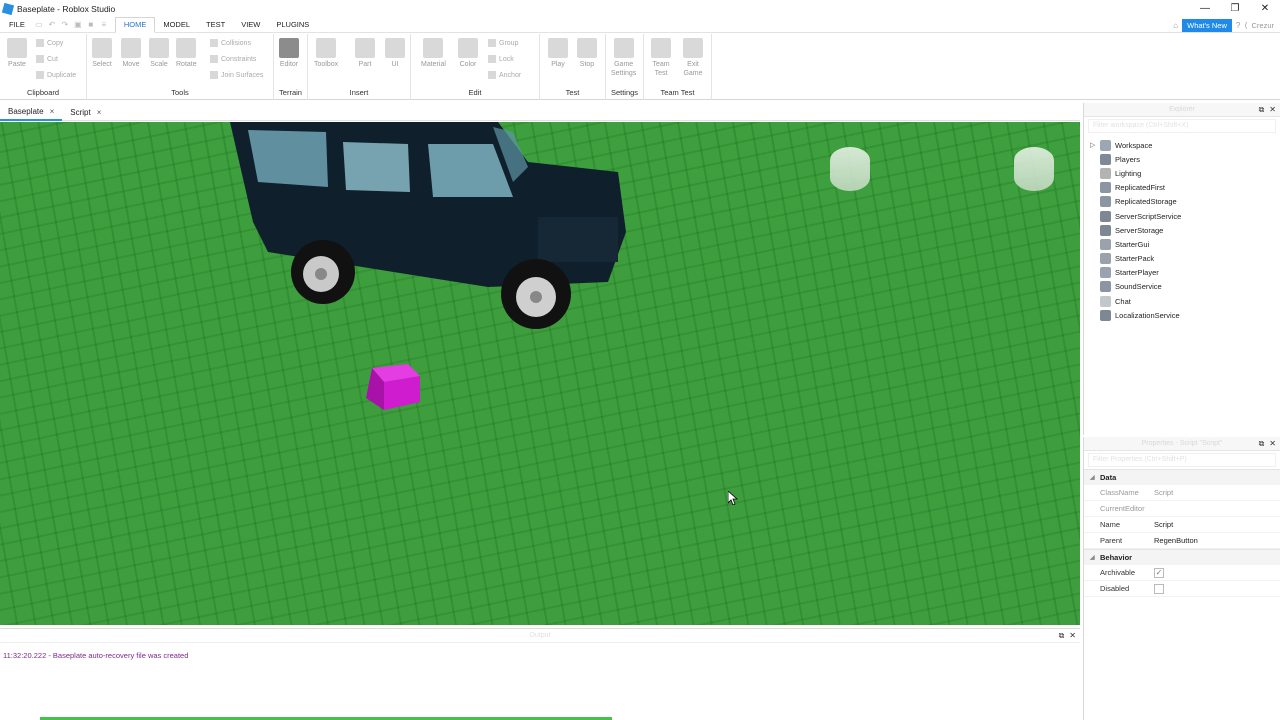  Describe the element at coordinates (31, 112) in the screenshot. I see `tab-baseplate: Baseplate ×` at that location.